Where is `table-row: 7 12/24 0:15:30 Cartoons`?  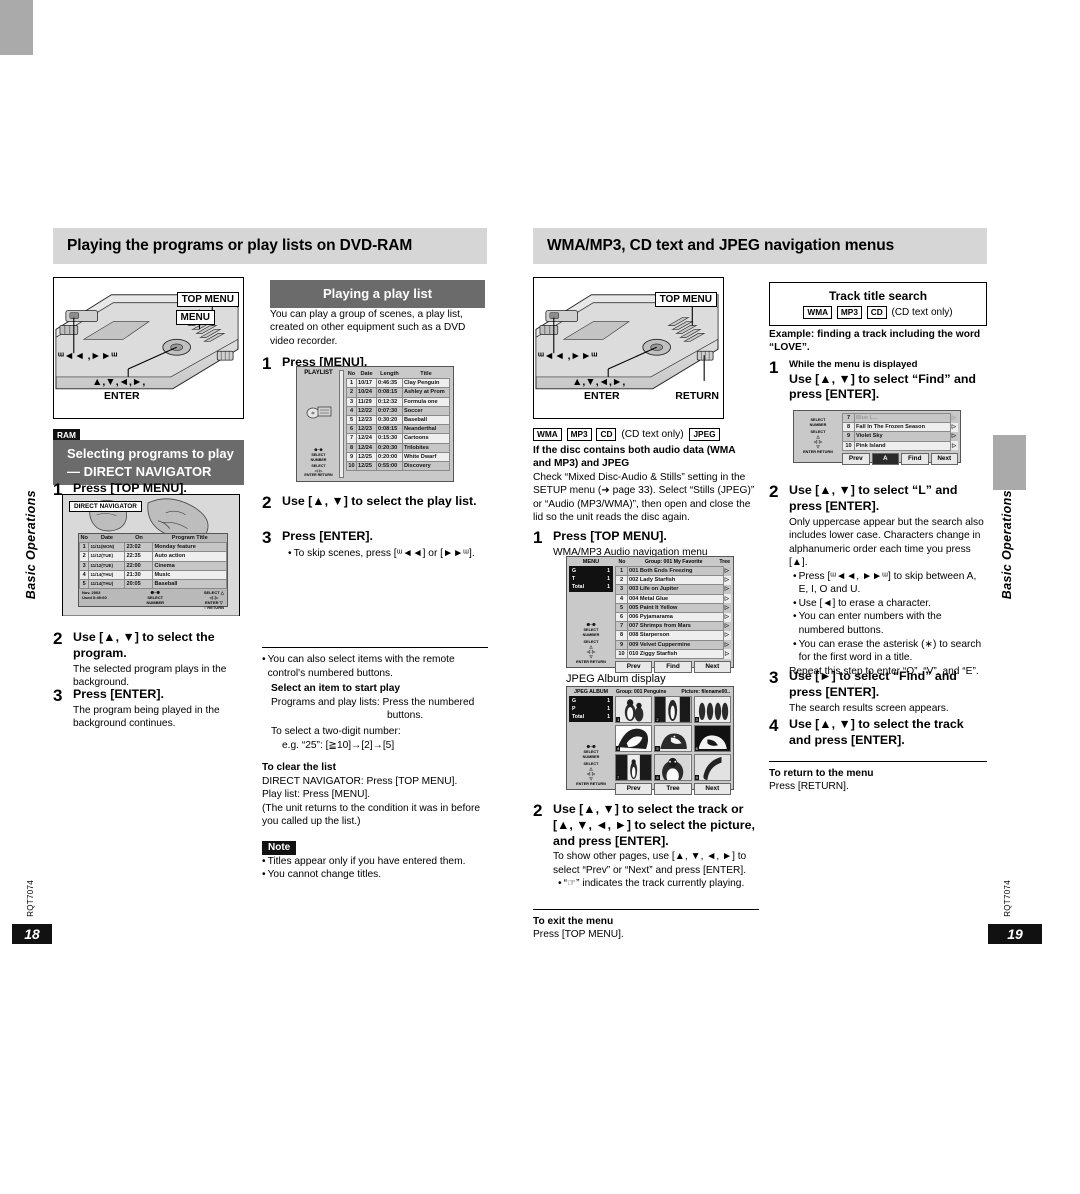 table-row: 7 12/24 0:15:30 Cartoons is located at coordinates (398, 438).